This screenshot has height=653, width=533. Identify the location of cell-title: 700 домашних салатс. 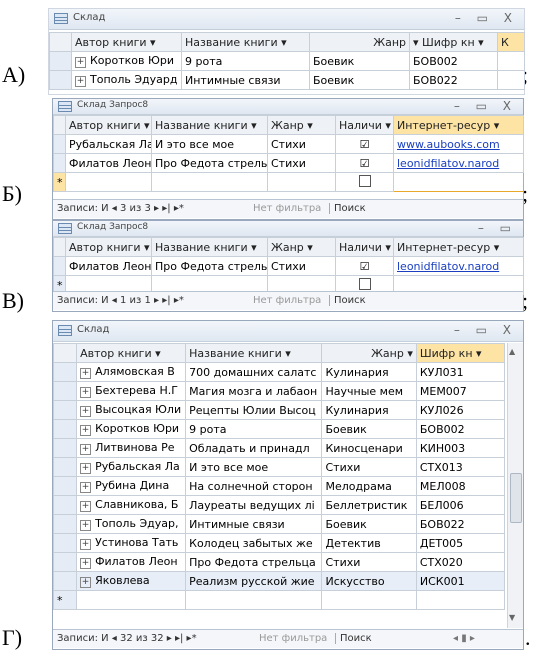
(254, 372).